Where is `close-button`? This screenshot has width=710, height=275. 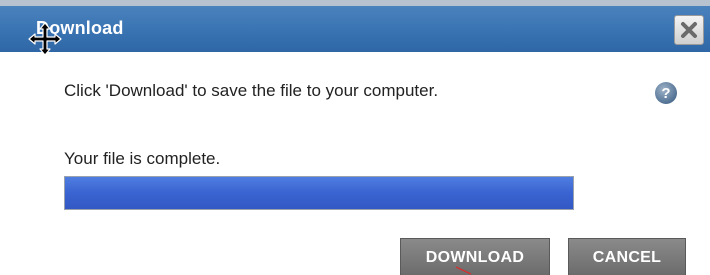
close-button is located at coordinates (689, 30).